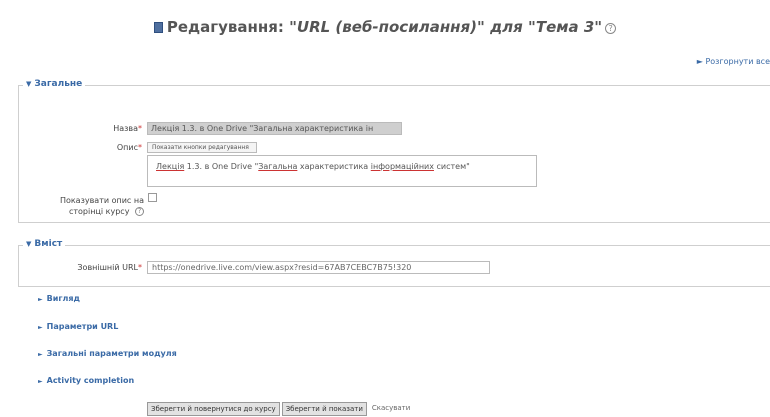 This screenshot has width=770, height=417. What do you see at coordinates (44, 244) in the screenshot?
I see `content-section-legend: ▼ Вміст` at bounding box center [44, 244].